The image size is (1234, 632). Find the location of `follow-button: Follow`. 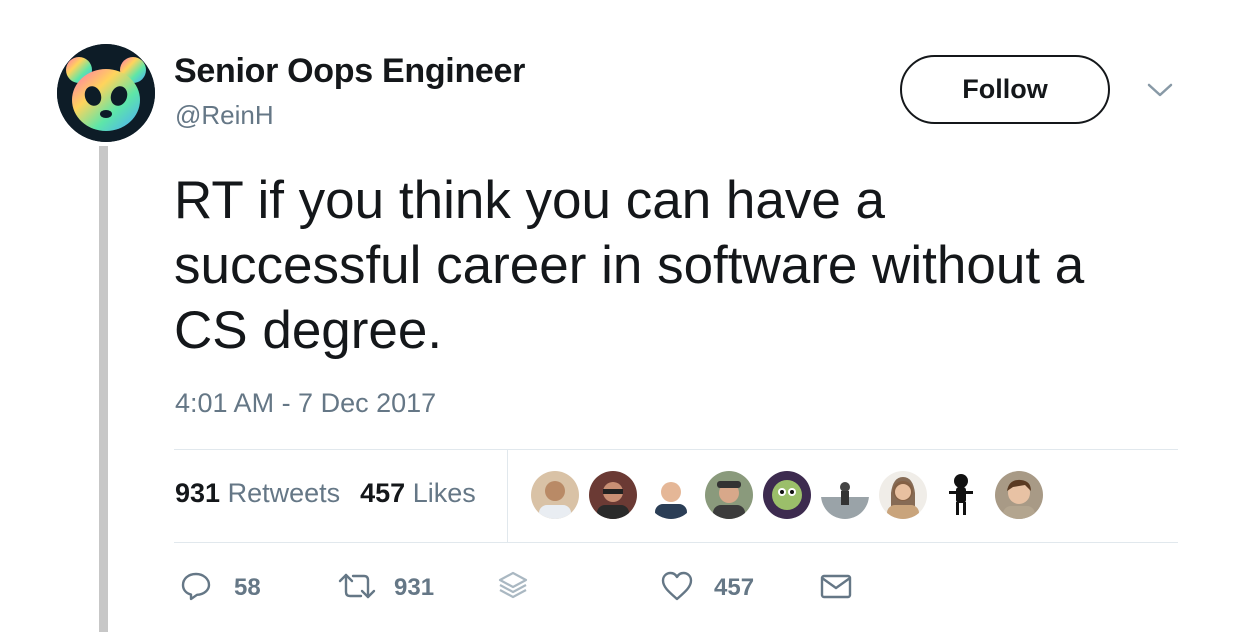

follow-button: Follow is located at coordinates (1005, 89).